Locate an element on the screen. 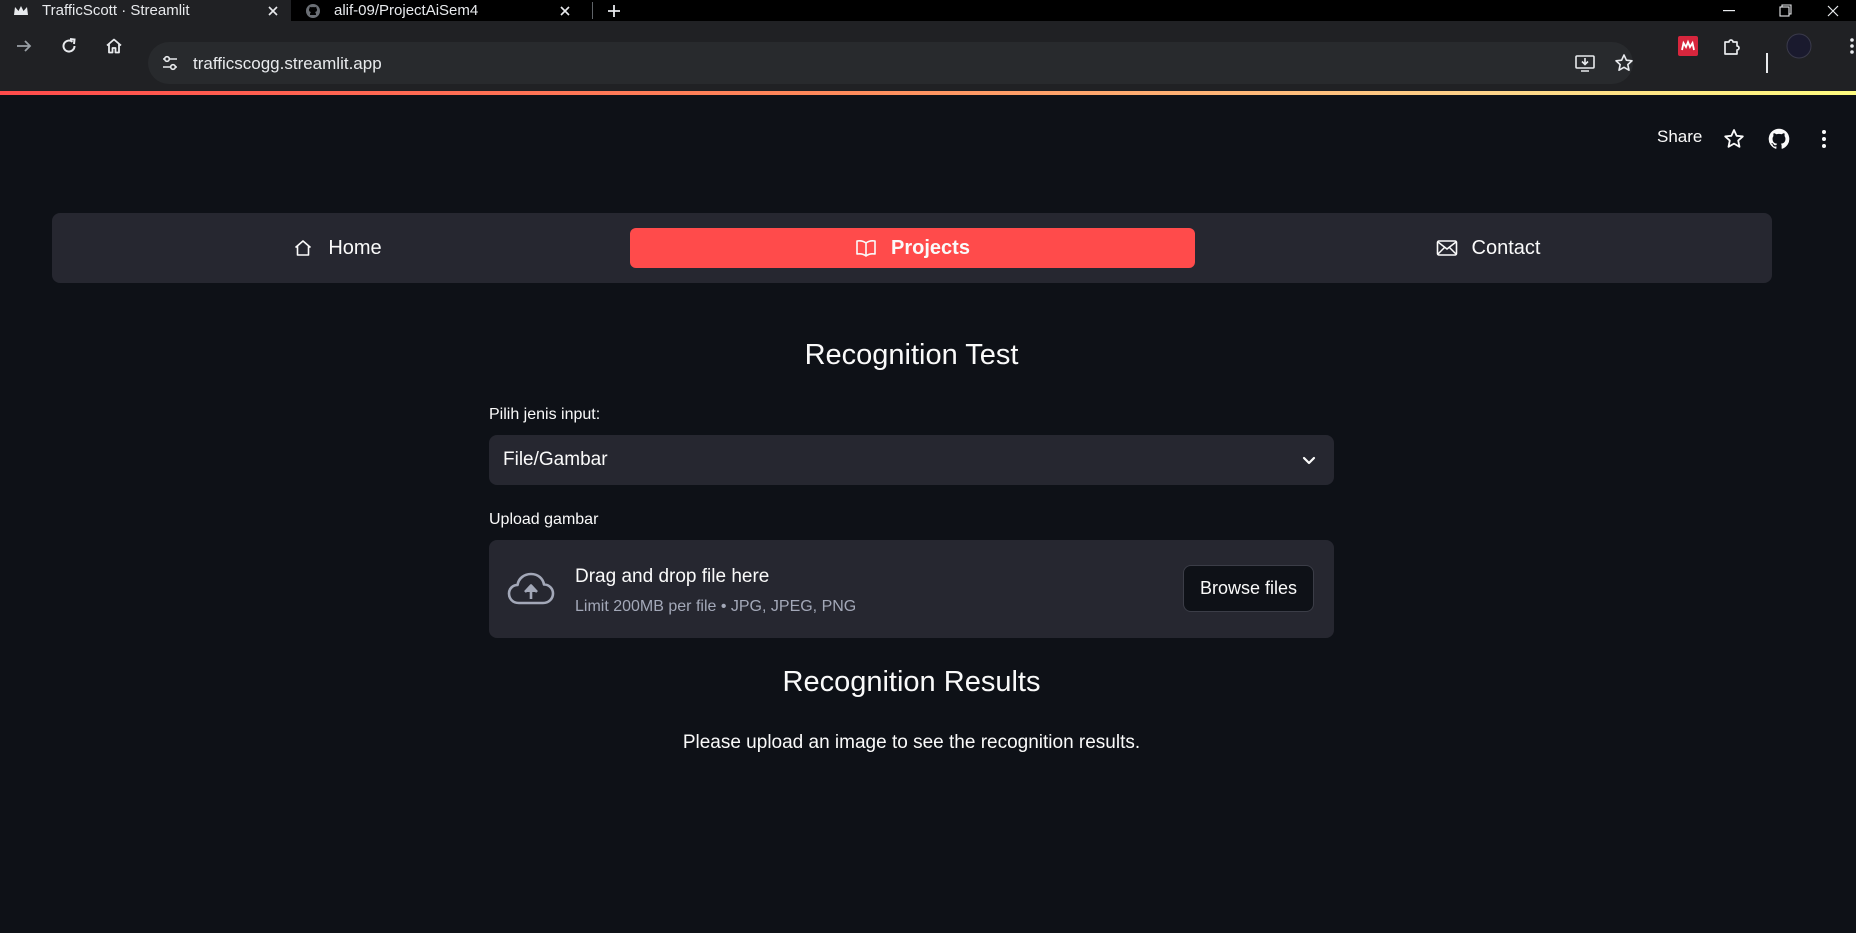 The height and width of the screenshot is (933, 1856). new-tab-button is located at coordinates (614, 10).